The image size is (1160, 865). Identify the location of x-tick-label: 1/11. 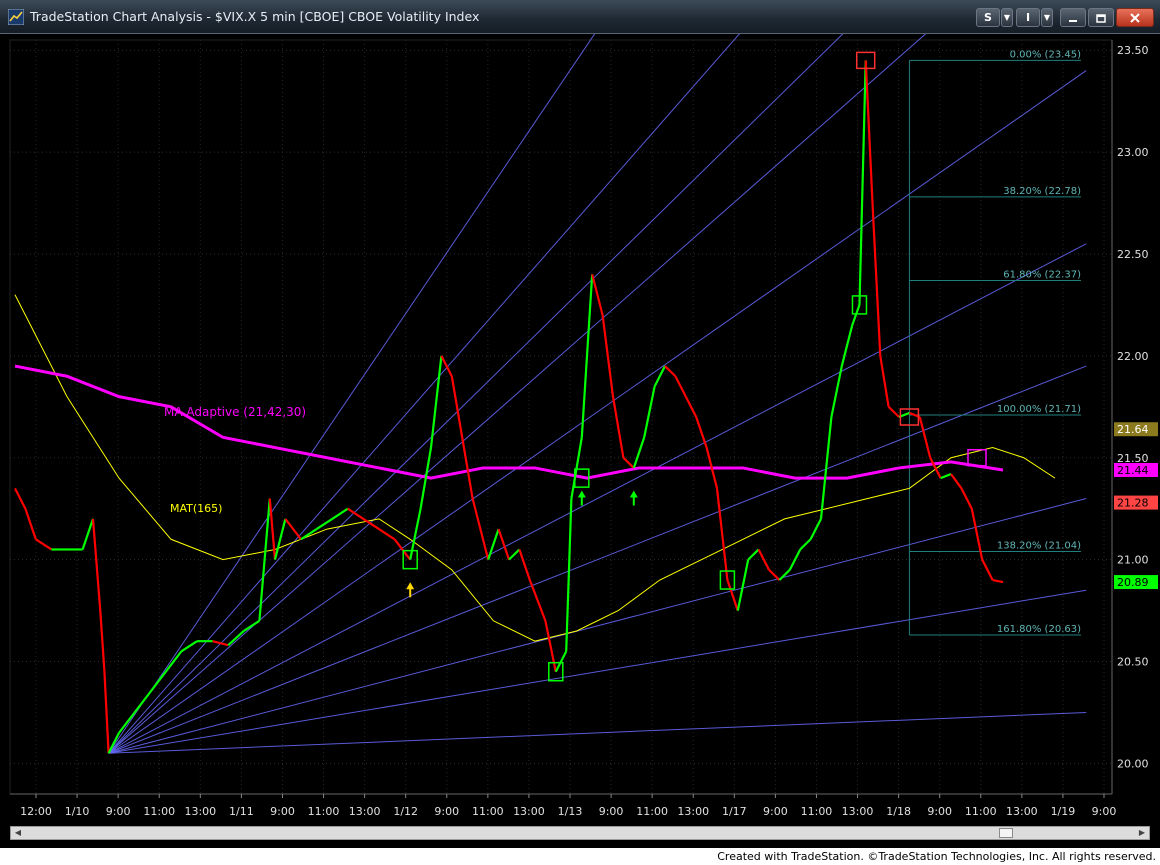
(241, 811).